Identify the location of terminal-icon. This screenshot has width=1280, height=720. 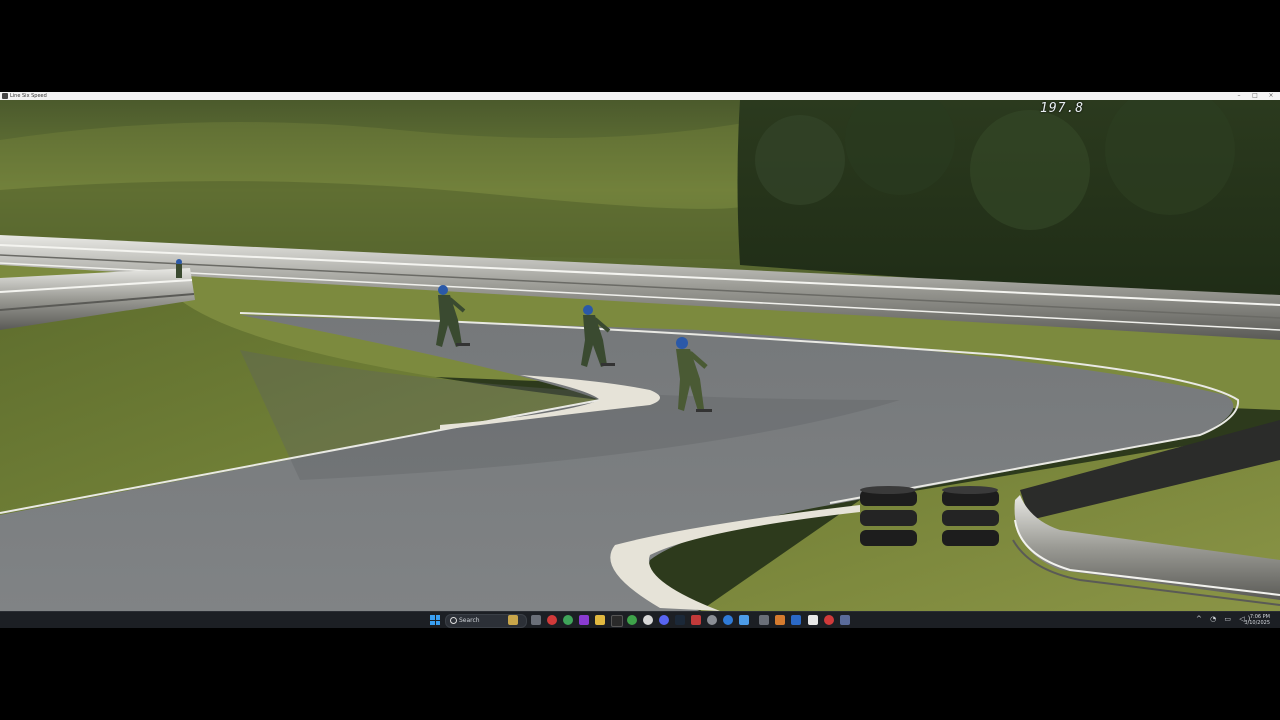
(617, 621).